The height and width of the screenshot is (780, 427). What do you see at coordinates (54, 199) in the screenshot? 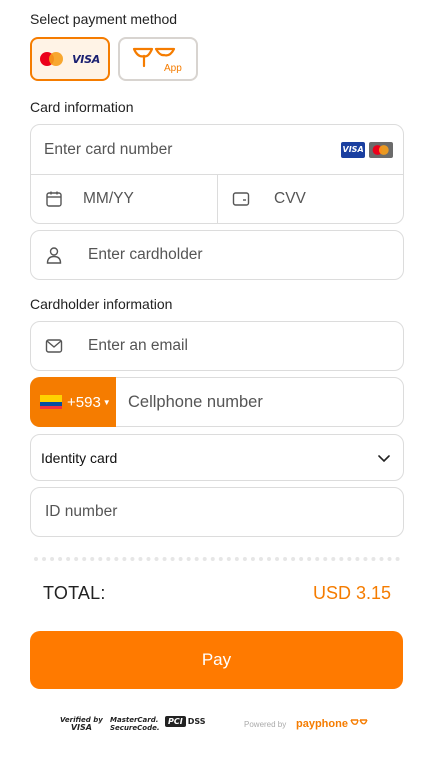
I see `calendar-icon` at bounding box center [54, 199].